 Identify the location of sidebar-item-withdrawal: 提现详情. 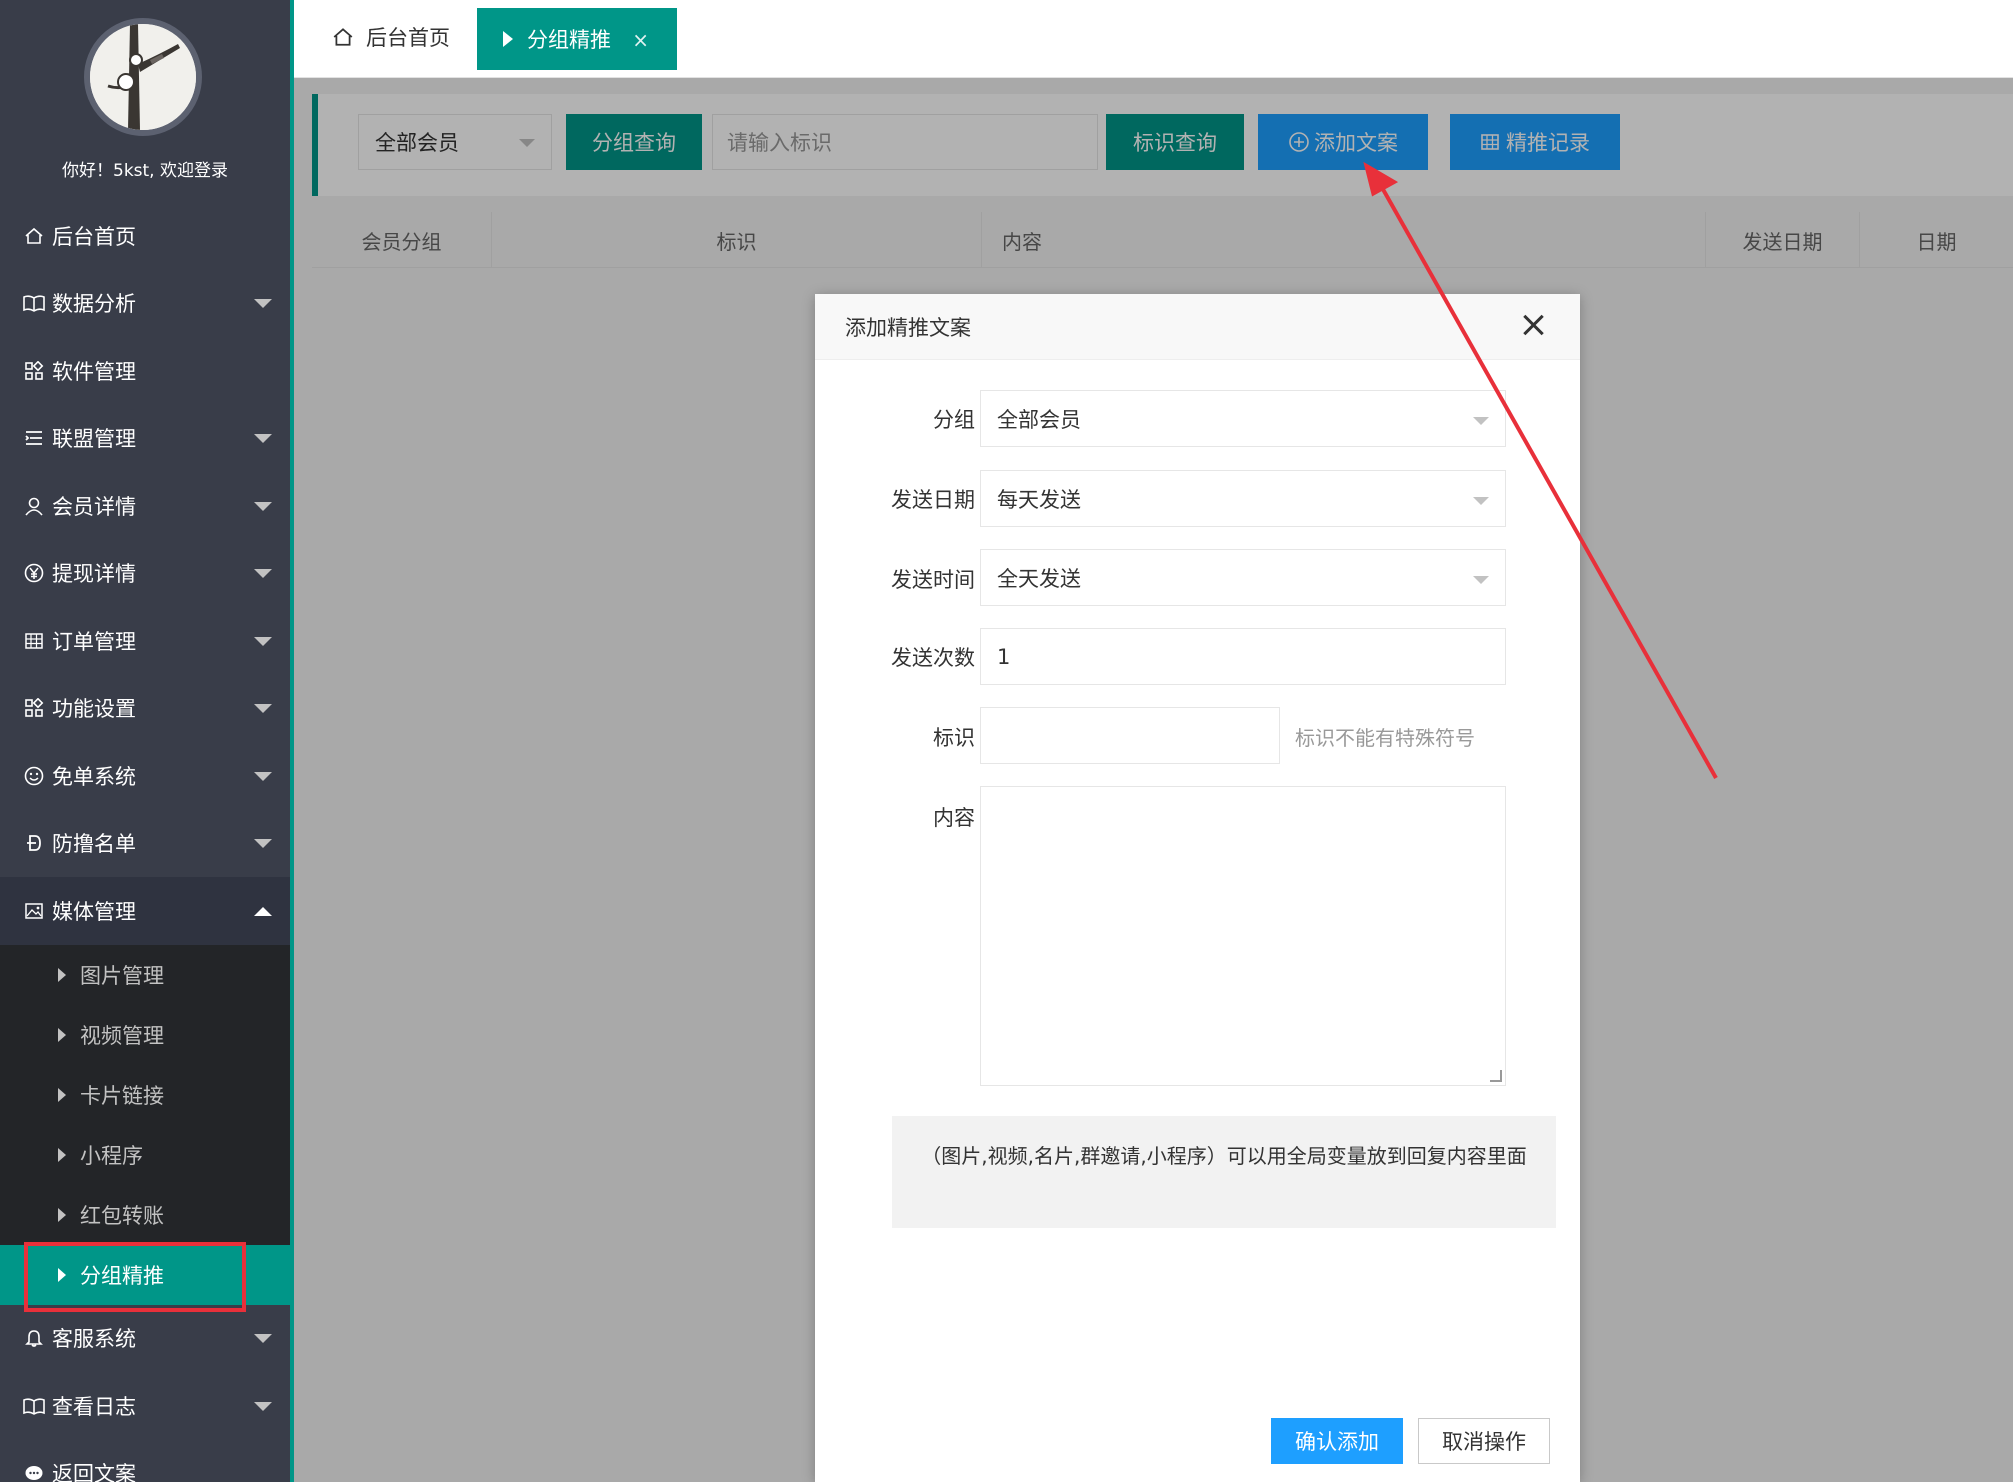
(145, 574).